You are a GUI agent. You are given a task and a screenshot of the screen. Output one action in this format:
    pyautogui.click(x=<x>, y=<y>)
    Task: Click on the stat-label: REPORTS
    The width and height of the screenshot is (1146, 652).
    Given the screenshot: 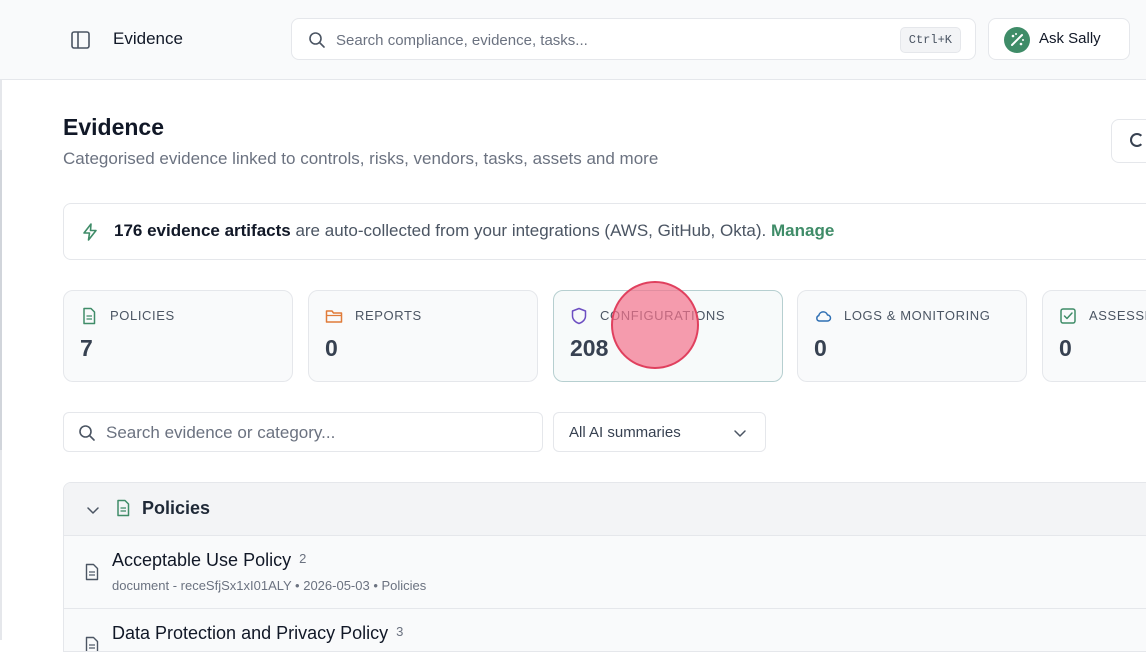 What is the action you would take?
    pyautogui.click(x=388, y=315)
    